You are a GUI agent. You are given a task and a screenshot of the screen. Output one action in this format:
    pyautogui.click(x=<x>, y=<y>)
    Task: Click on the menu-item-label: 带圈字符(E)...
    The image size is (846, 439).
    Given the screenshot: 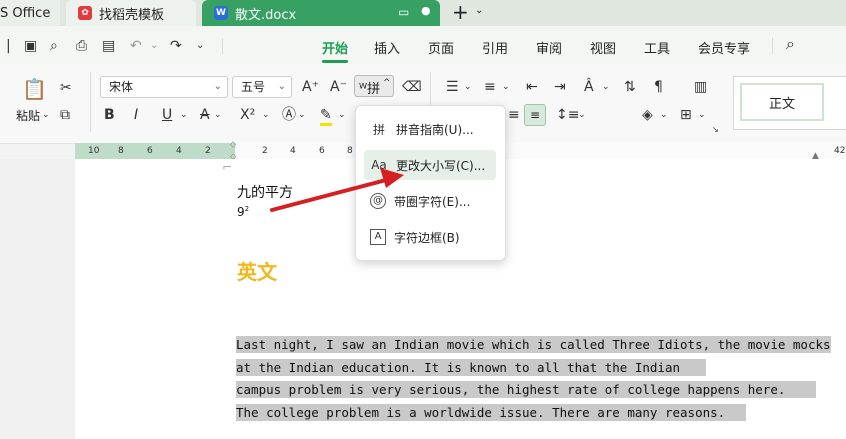 What is the action you would take?
    pyautogui.click(x=432, y=201)
    